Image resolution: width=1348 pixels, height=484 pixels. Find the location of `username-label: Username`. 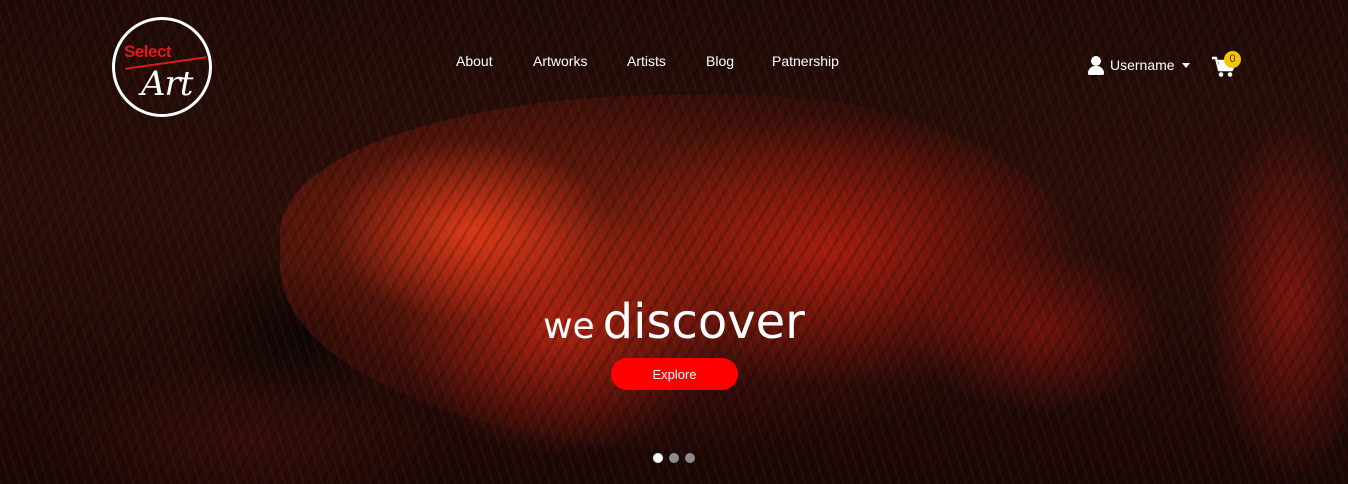

username-label: Username is located at coordinates (1142, 65).